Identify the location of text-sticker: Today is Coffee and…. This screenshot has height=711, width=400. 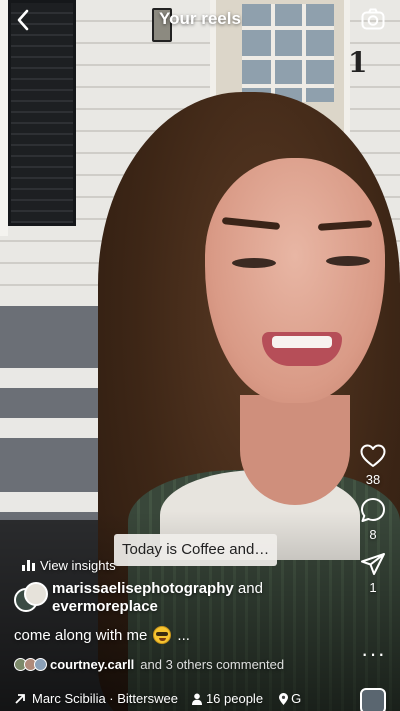
(196, 550).